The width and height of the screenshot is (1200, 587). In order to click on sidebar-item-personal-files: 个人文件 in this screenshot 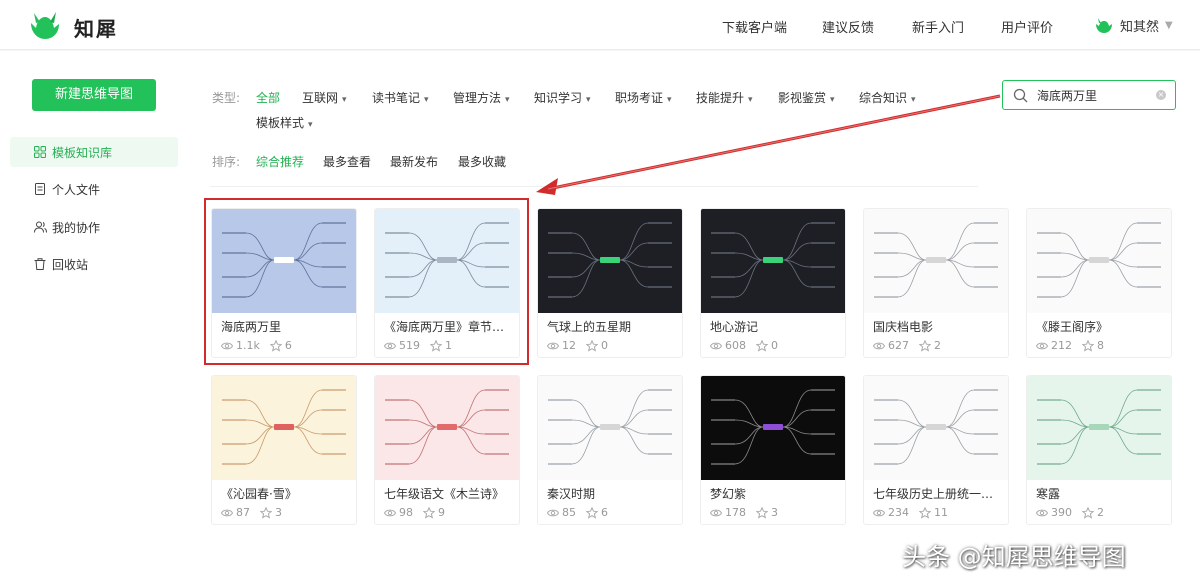, I will do `click(94, 189)`.